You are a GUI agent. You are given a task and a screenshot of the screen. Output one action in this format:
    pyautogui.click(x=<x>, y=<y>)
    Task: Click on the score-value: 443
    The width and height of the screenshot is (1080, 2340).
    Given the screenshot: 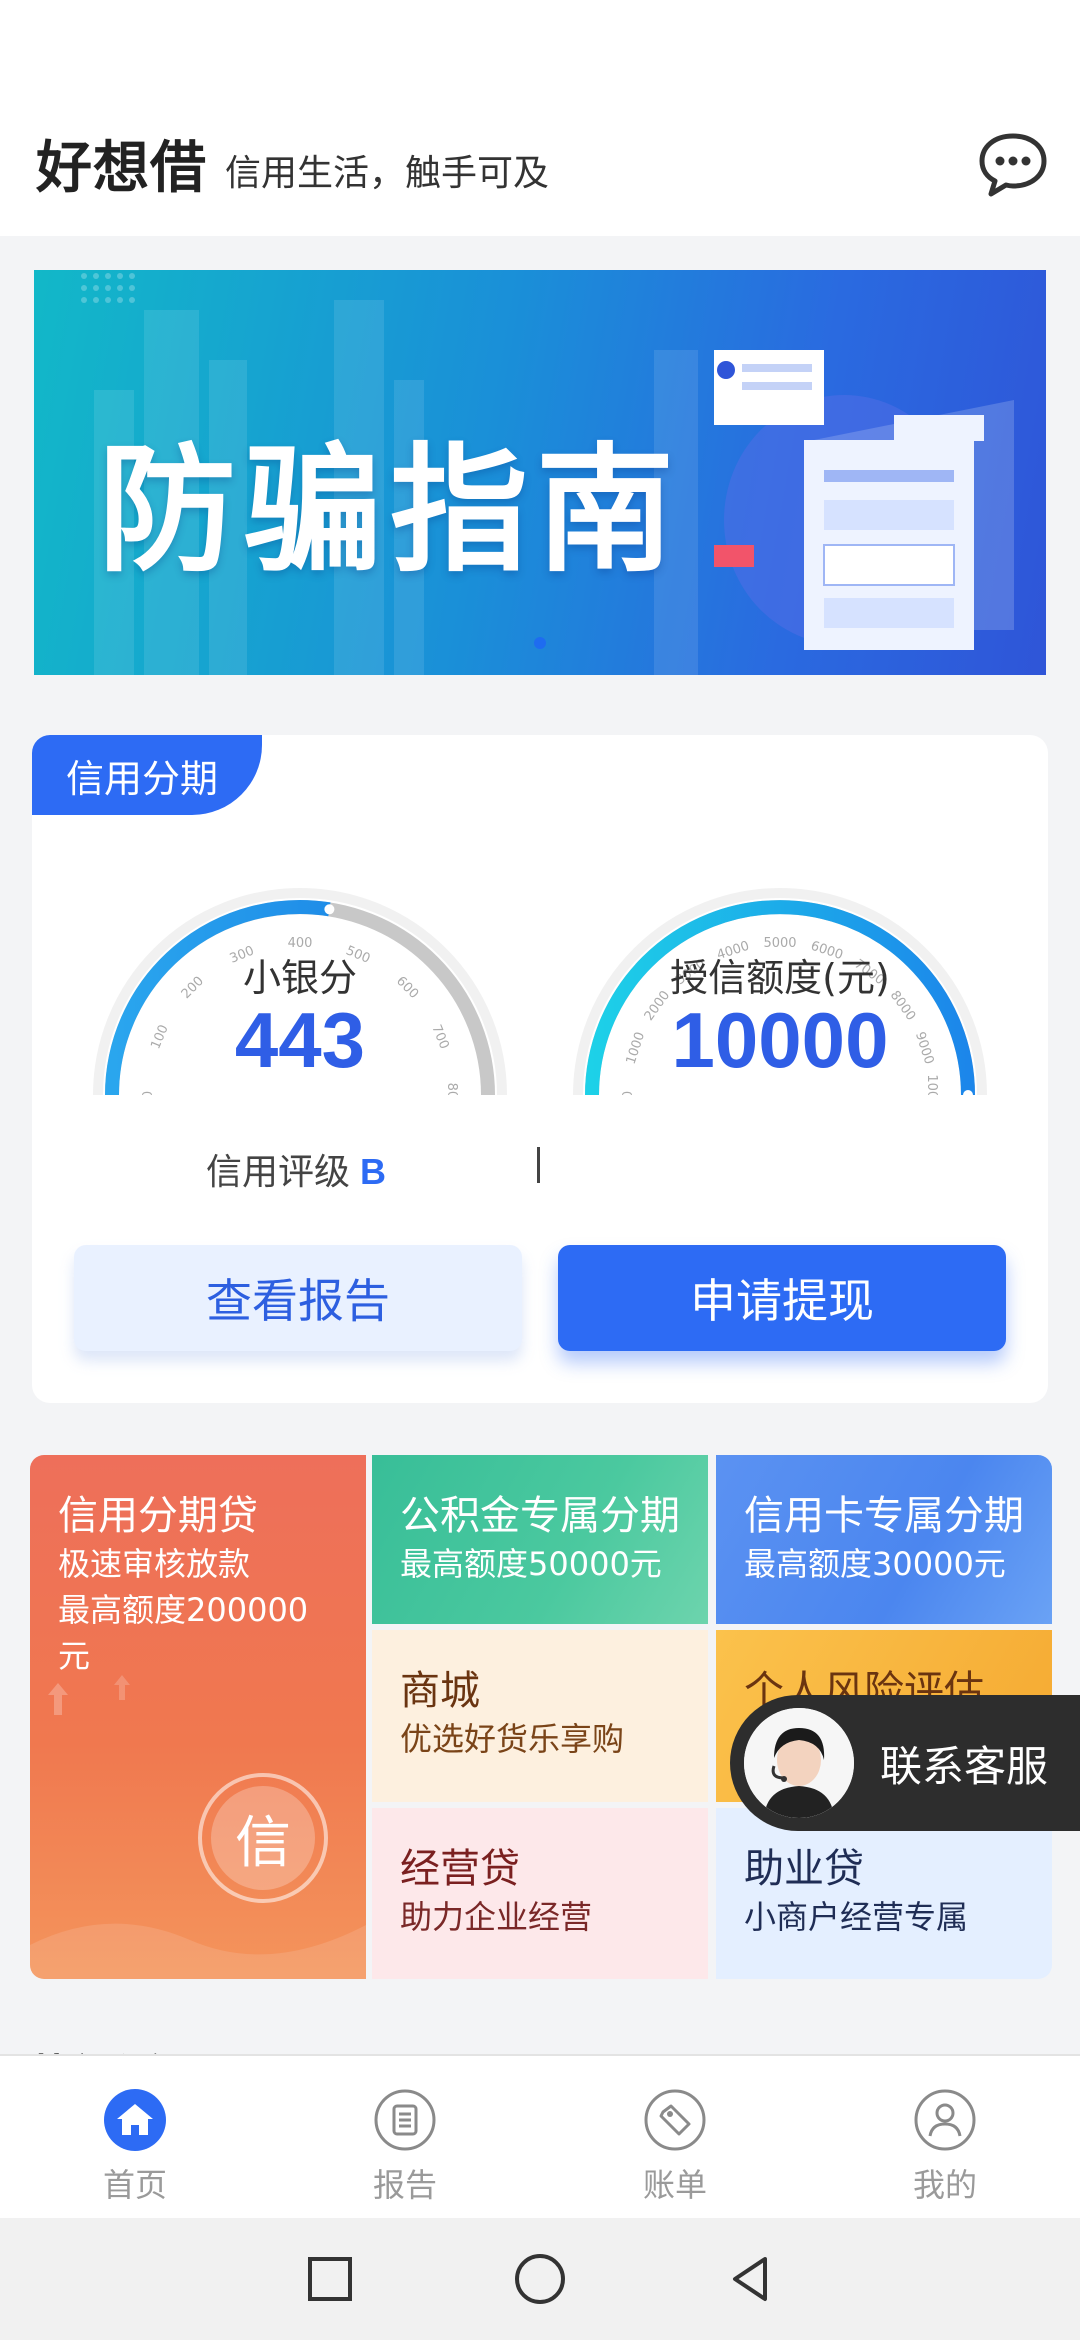 What is the action you would take?
    pyautogui.click(x=300, y=1040)
    